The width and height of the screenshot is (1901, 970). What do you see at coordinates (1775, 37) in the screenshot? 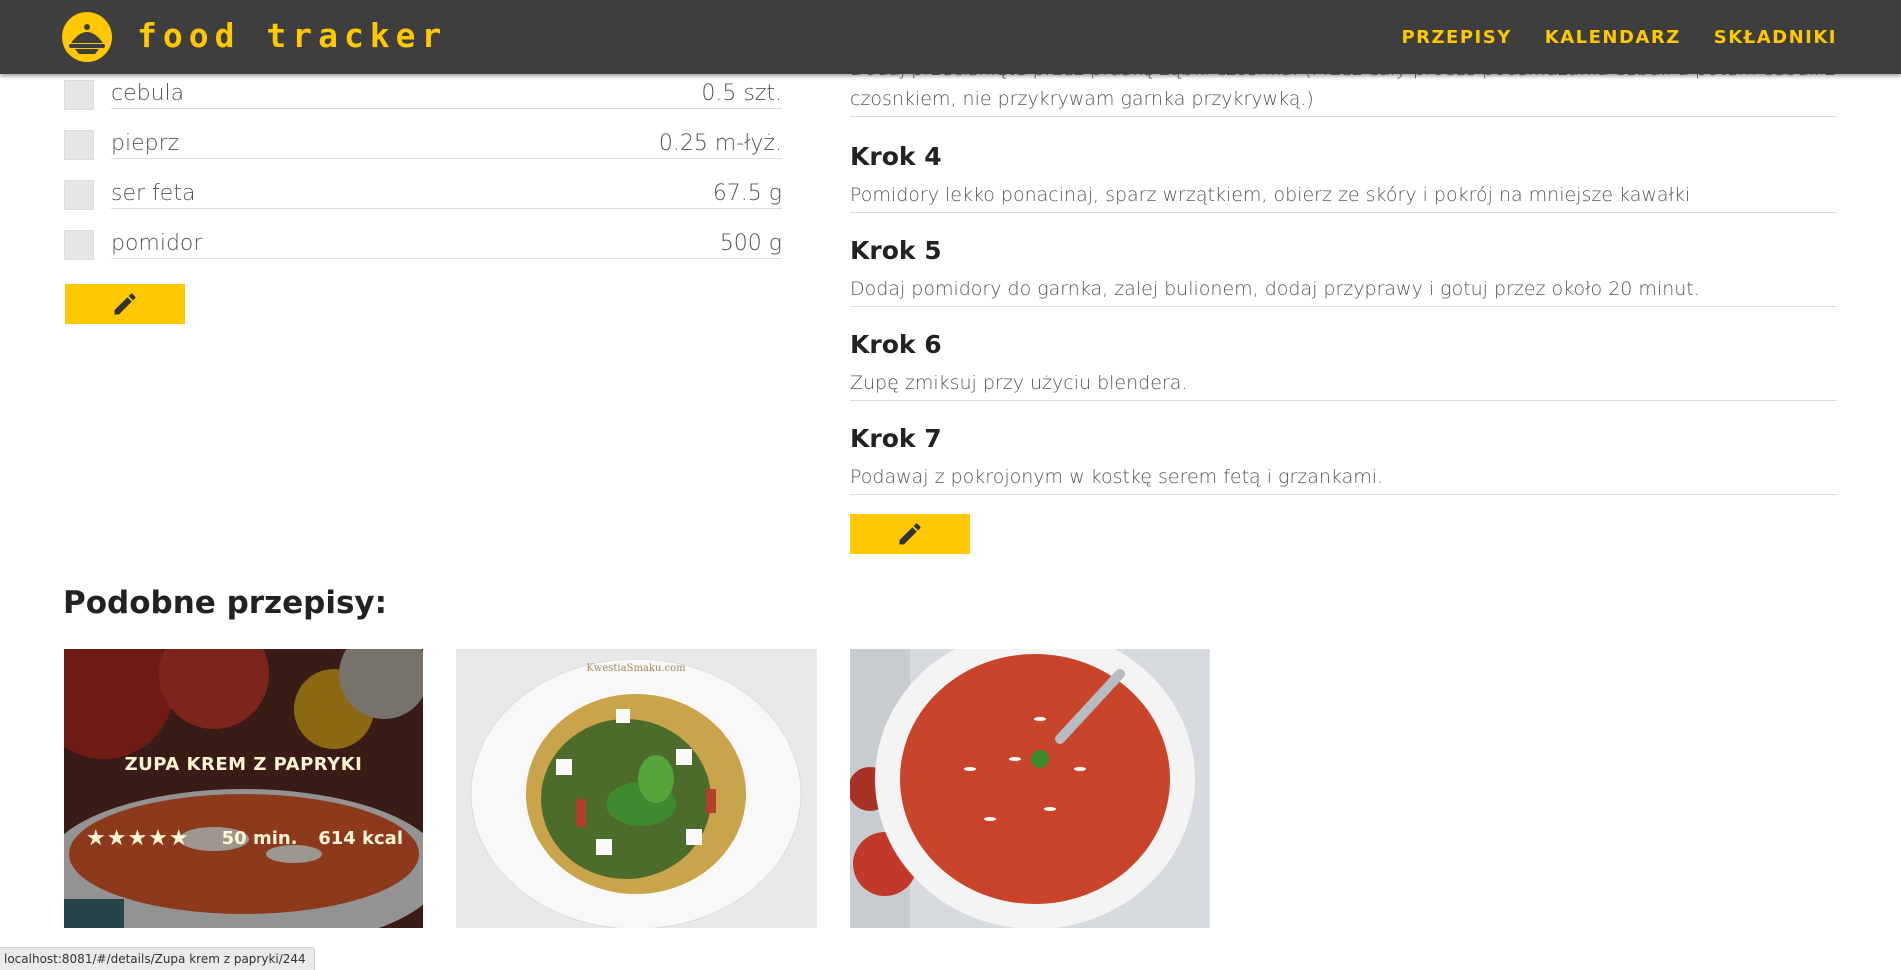
I see `nav-link-skladniki: SKŁADNIKI` at bounding box center [1775, 37].